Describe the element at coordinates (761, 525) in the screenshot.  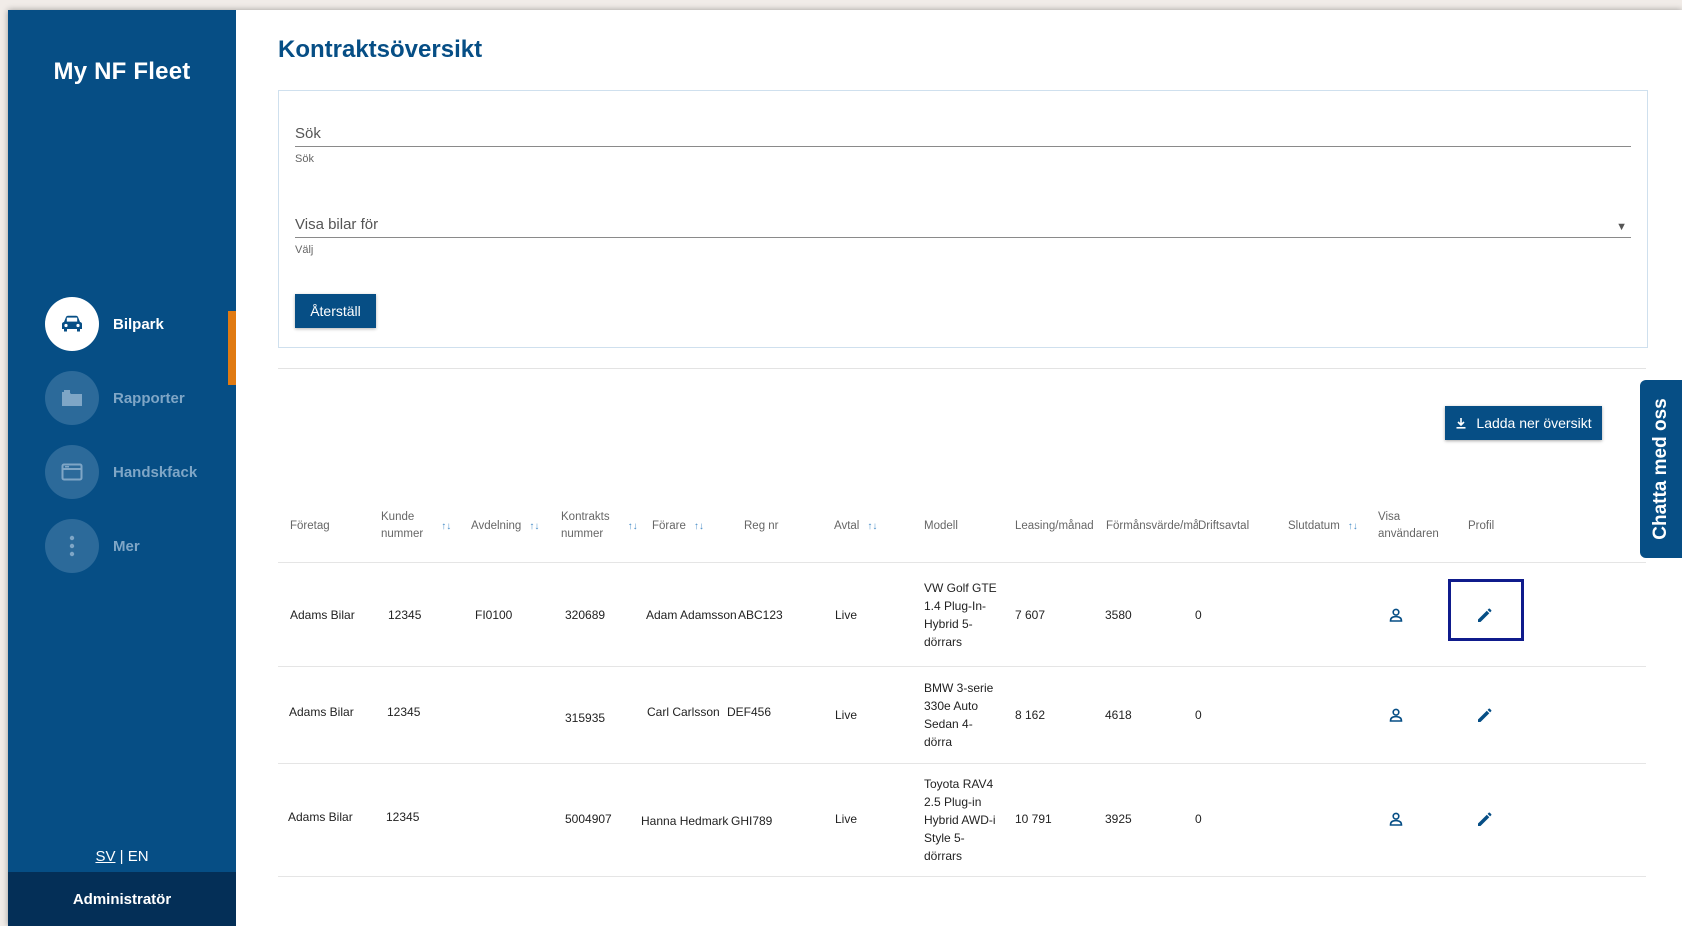
I see `column-header-reg-no: Reg nr` at that location.